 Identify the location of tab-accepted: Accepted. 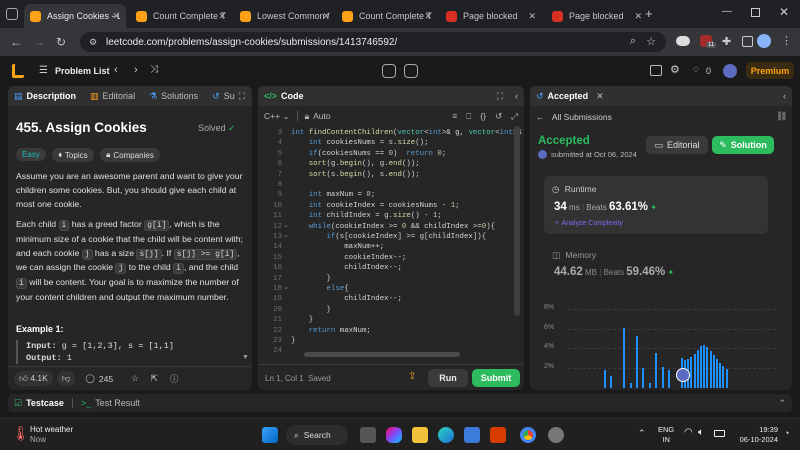
(568, 96).